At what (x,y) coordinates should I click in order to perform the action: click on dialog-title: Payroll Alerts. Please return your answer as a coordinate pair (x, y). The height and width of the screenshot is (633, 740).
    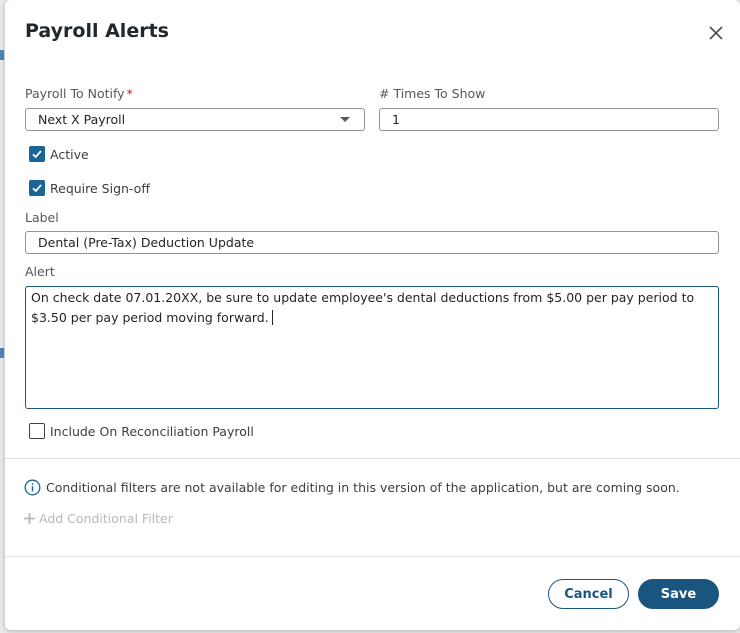
    Looking at the image, I should click on (97, 31).